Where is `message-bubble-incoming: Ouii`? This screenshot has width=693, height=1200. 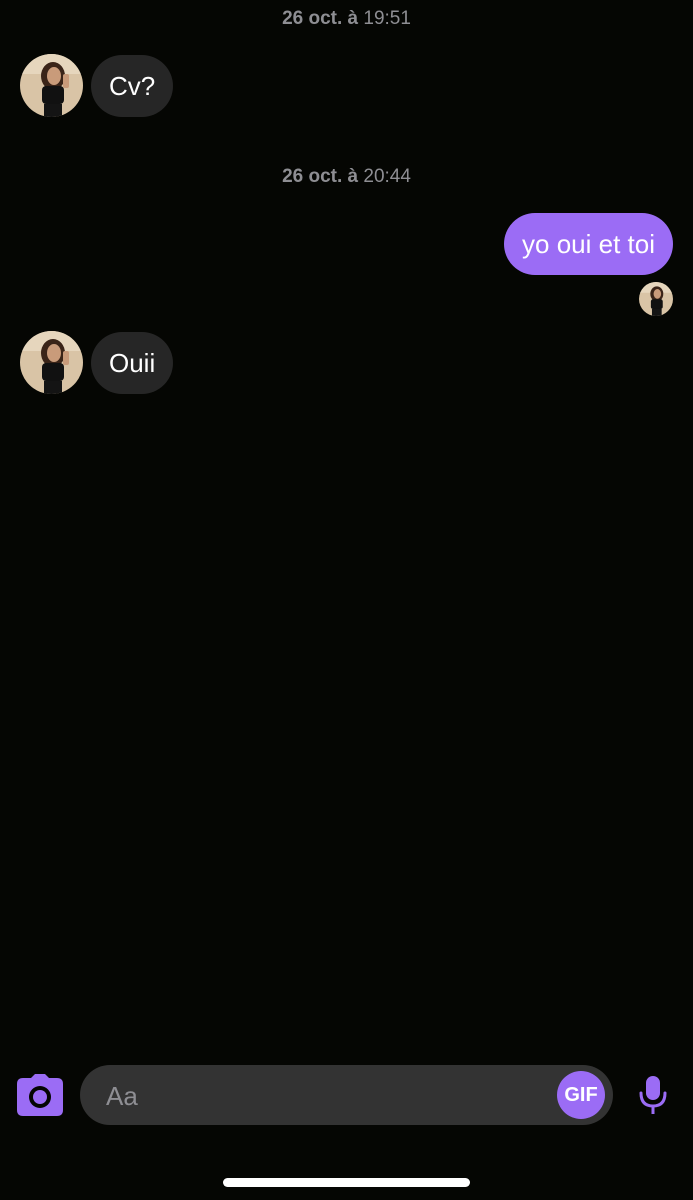 message-bubble-incoming: Ouii is located at coordinates (132, 363).